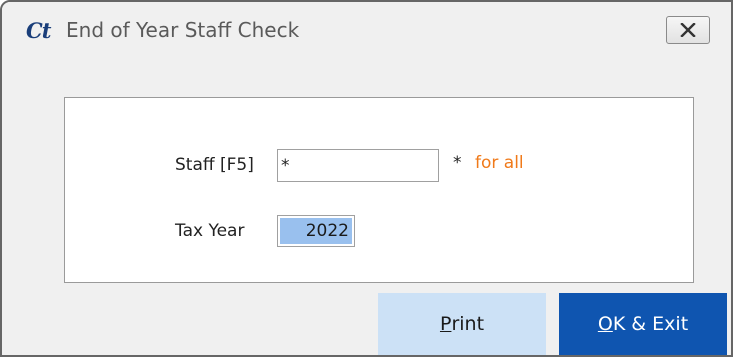 This screenshot has width=737, height=361. Describe the element at coordinates (468, 324) in the screenshot. I see `print-label: rint` at that location.